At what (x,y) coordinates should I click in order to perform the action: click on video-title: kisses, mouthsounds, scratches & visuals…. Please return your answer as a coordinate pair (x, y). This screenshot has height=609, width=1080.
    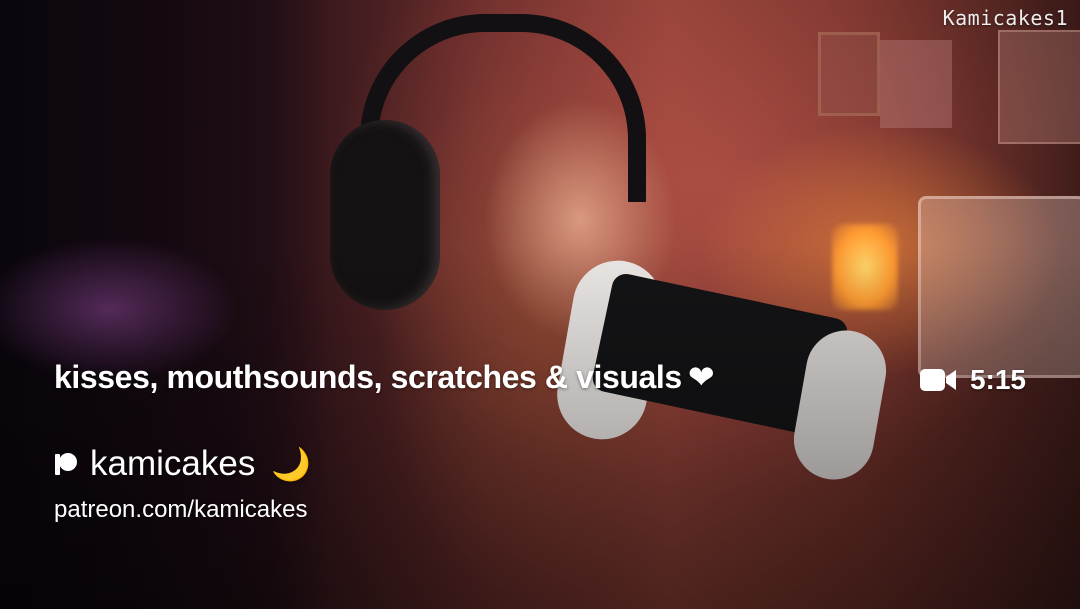
    Looking at the image, I should click on (384, 377).